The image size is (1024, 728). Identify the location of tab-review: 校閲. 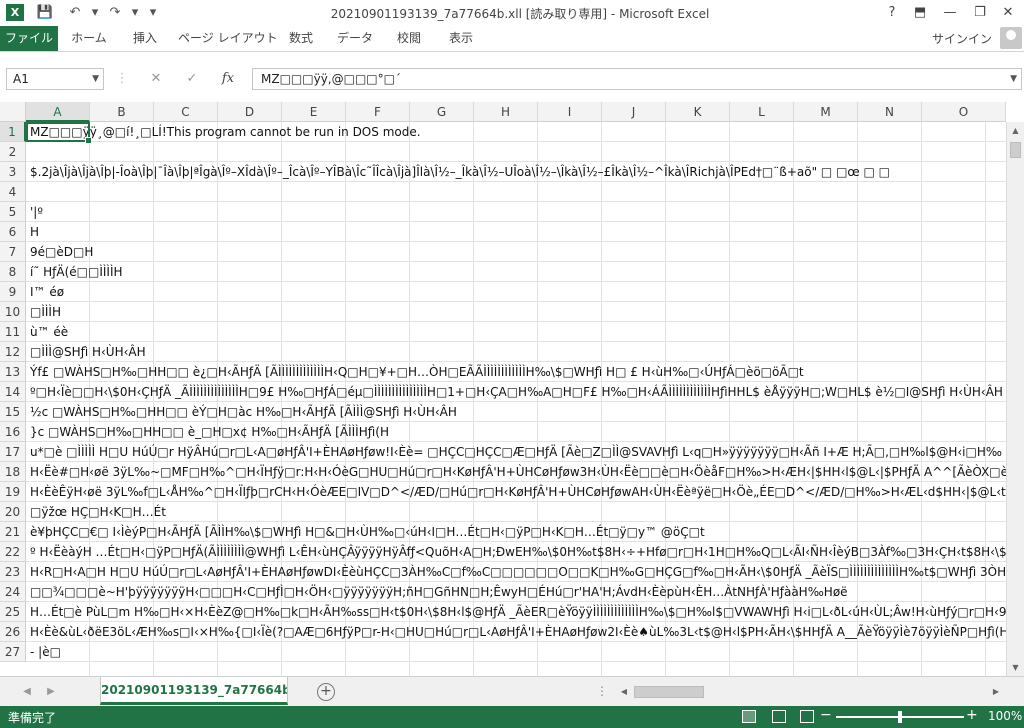
(409, 38).